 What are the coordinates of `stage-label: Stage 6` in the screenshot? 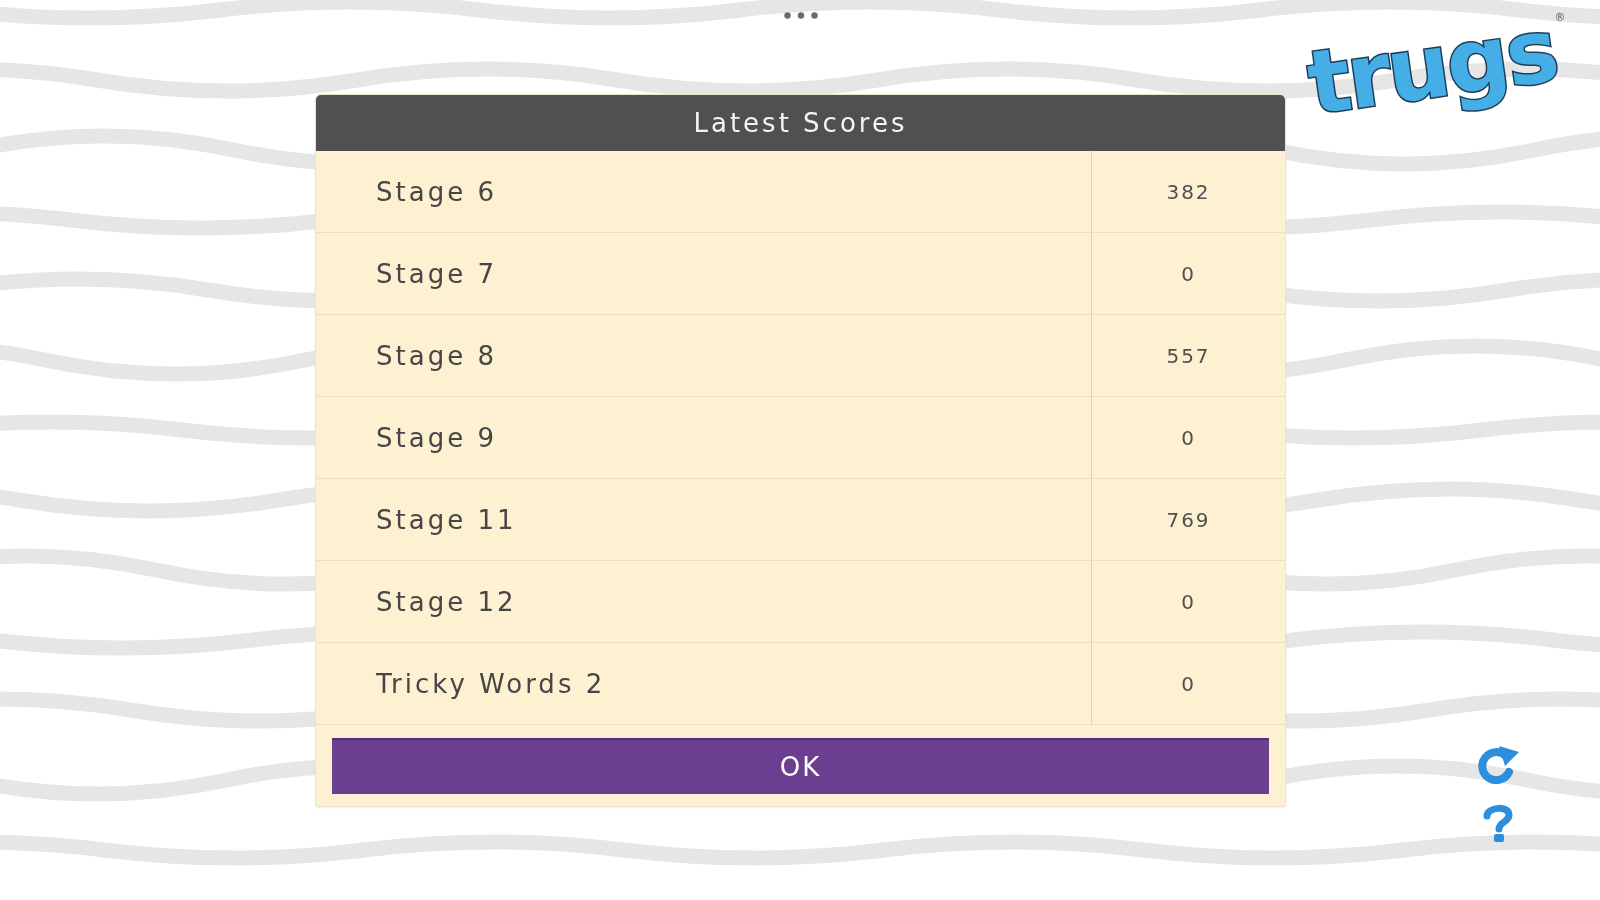 It's located at (436, 191).